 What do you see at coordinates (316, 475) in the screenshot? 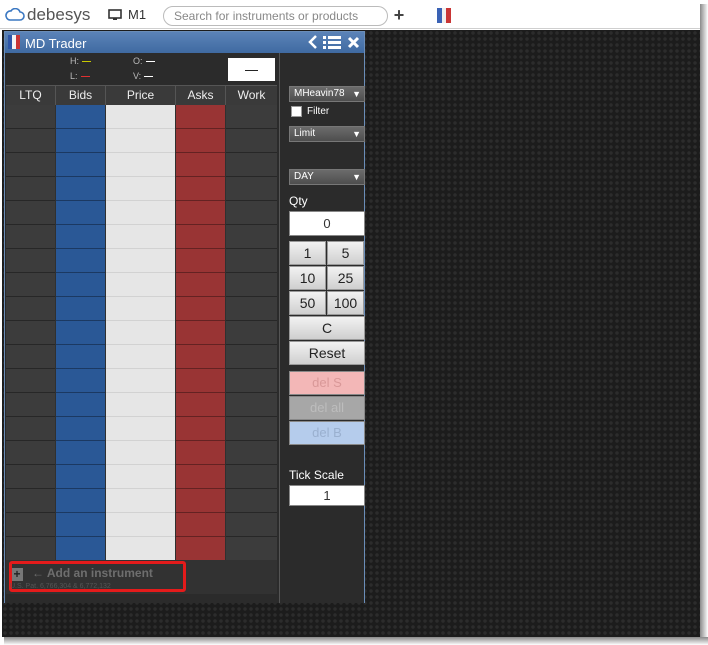
I see `tick-scale-label: Tick Scale` at bounding box center [316, 475].